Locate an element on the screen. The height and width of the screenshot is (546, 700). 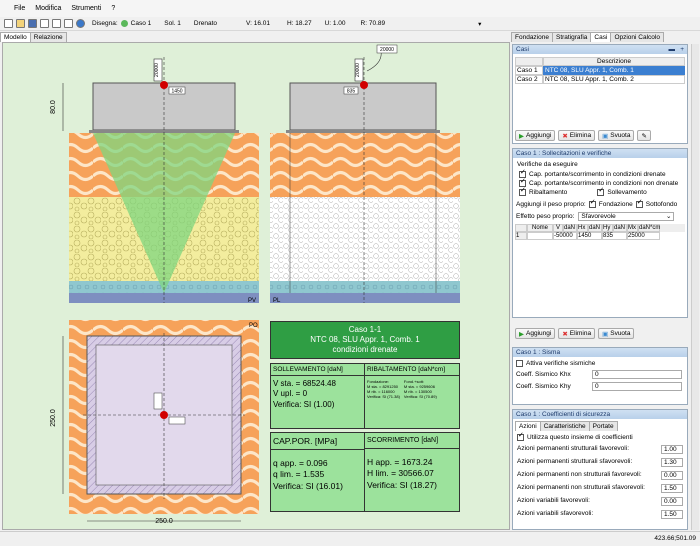
brush-icon: ✎ is located at coordinates (644, 136).